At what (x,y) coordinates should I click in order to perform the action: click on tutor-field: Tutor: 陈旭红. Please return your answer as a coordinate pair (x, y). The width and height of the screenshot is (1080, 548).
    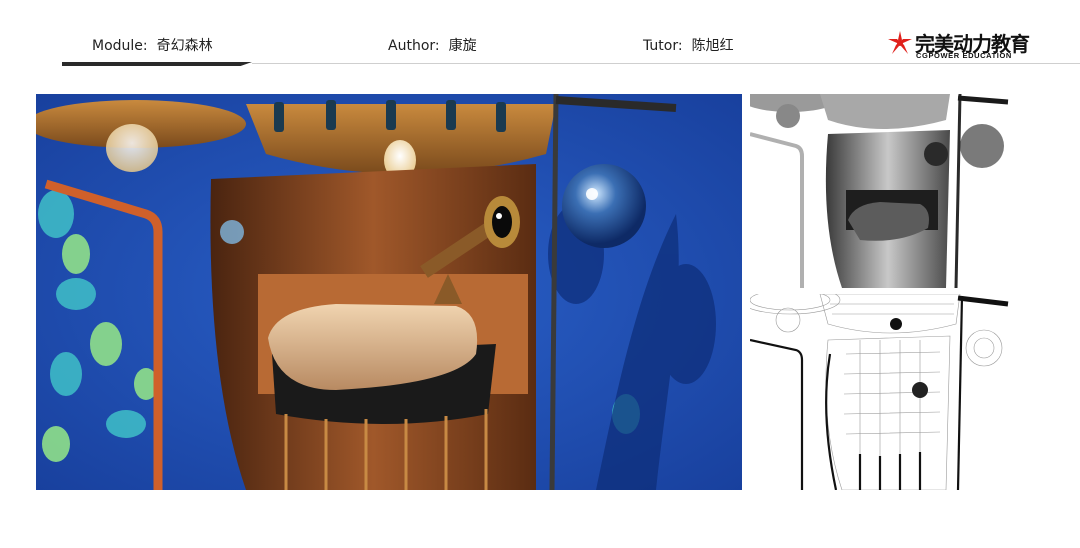
    Looking at the image, I should click on (688, 45).